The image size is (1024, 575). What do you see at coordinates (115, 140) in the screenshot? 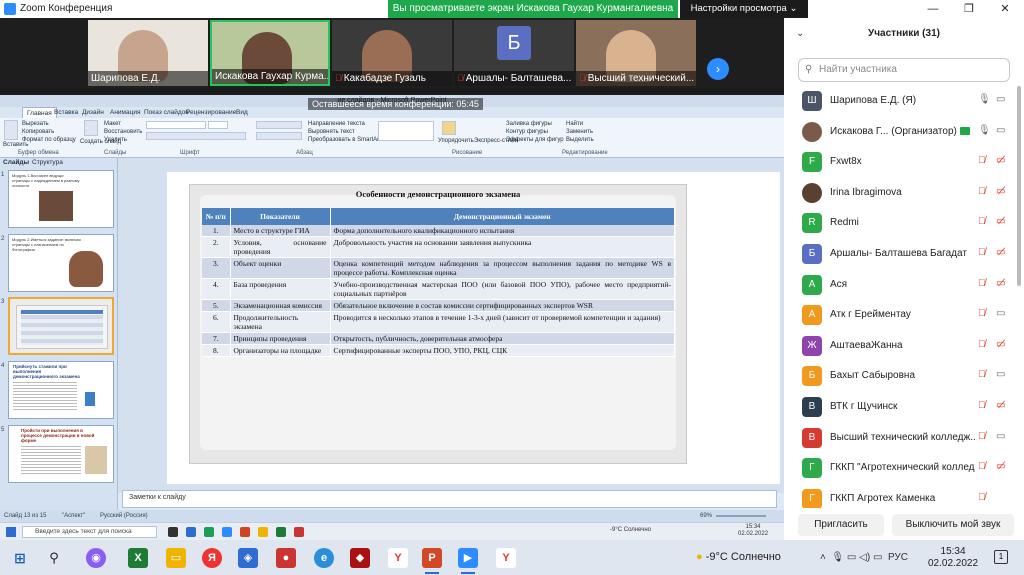
I see `delete-button: Удалить` at bounding box center [115, 140].